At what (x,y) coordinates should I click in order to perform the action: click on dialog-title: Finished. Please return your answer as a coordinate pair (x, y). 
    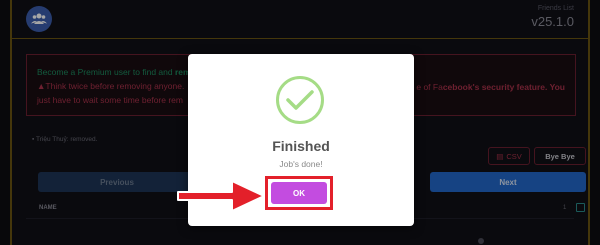
    Looking at the image, I should click on (301, 146).